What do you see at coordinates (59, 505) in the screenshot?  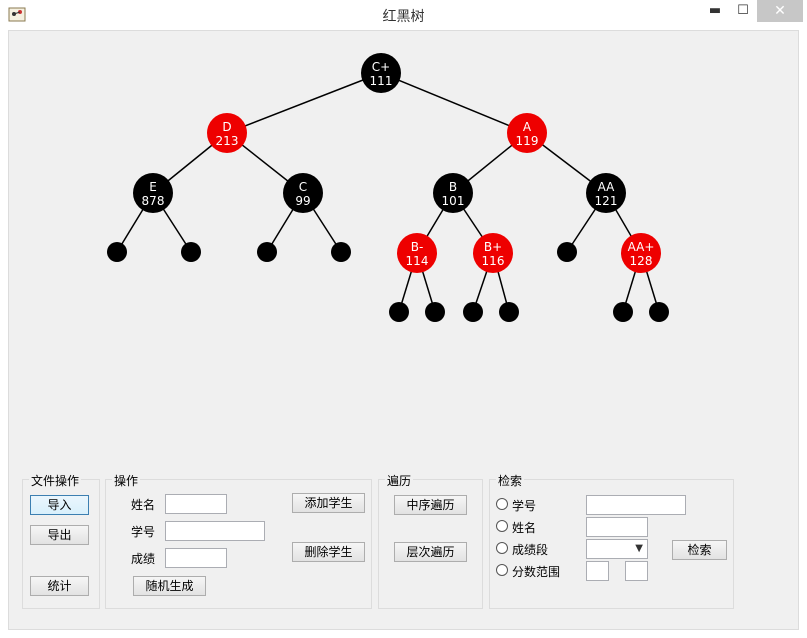 I see `import-button: 导入` at bounding box center [59, 505].